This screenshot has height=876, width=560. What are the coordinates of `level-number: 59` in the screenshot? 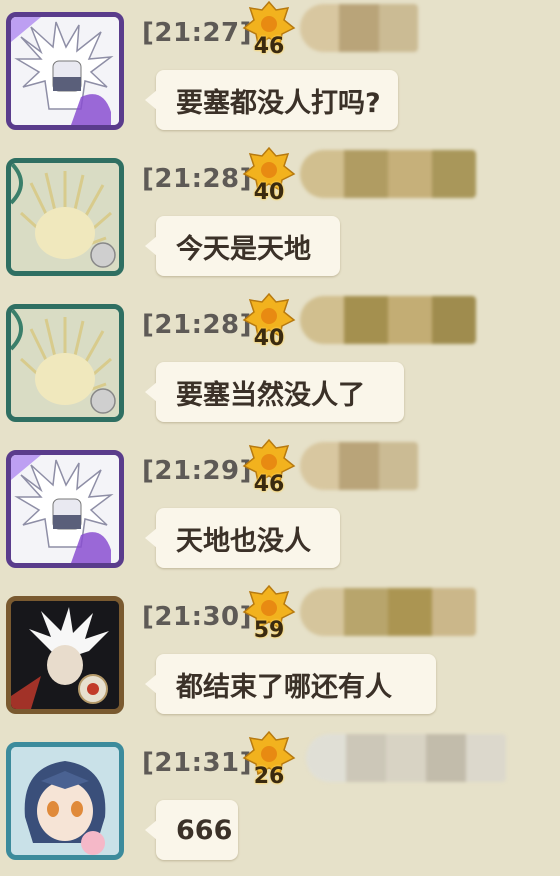 It's located at (269, 630).